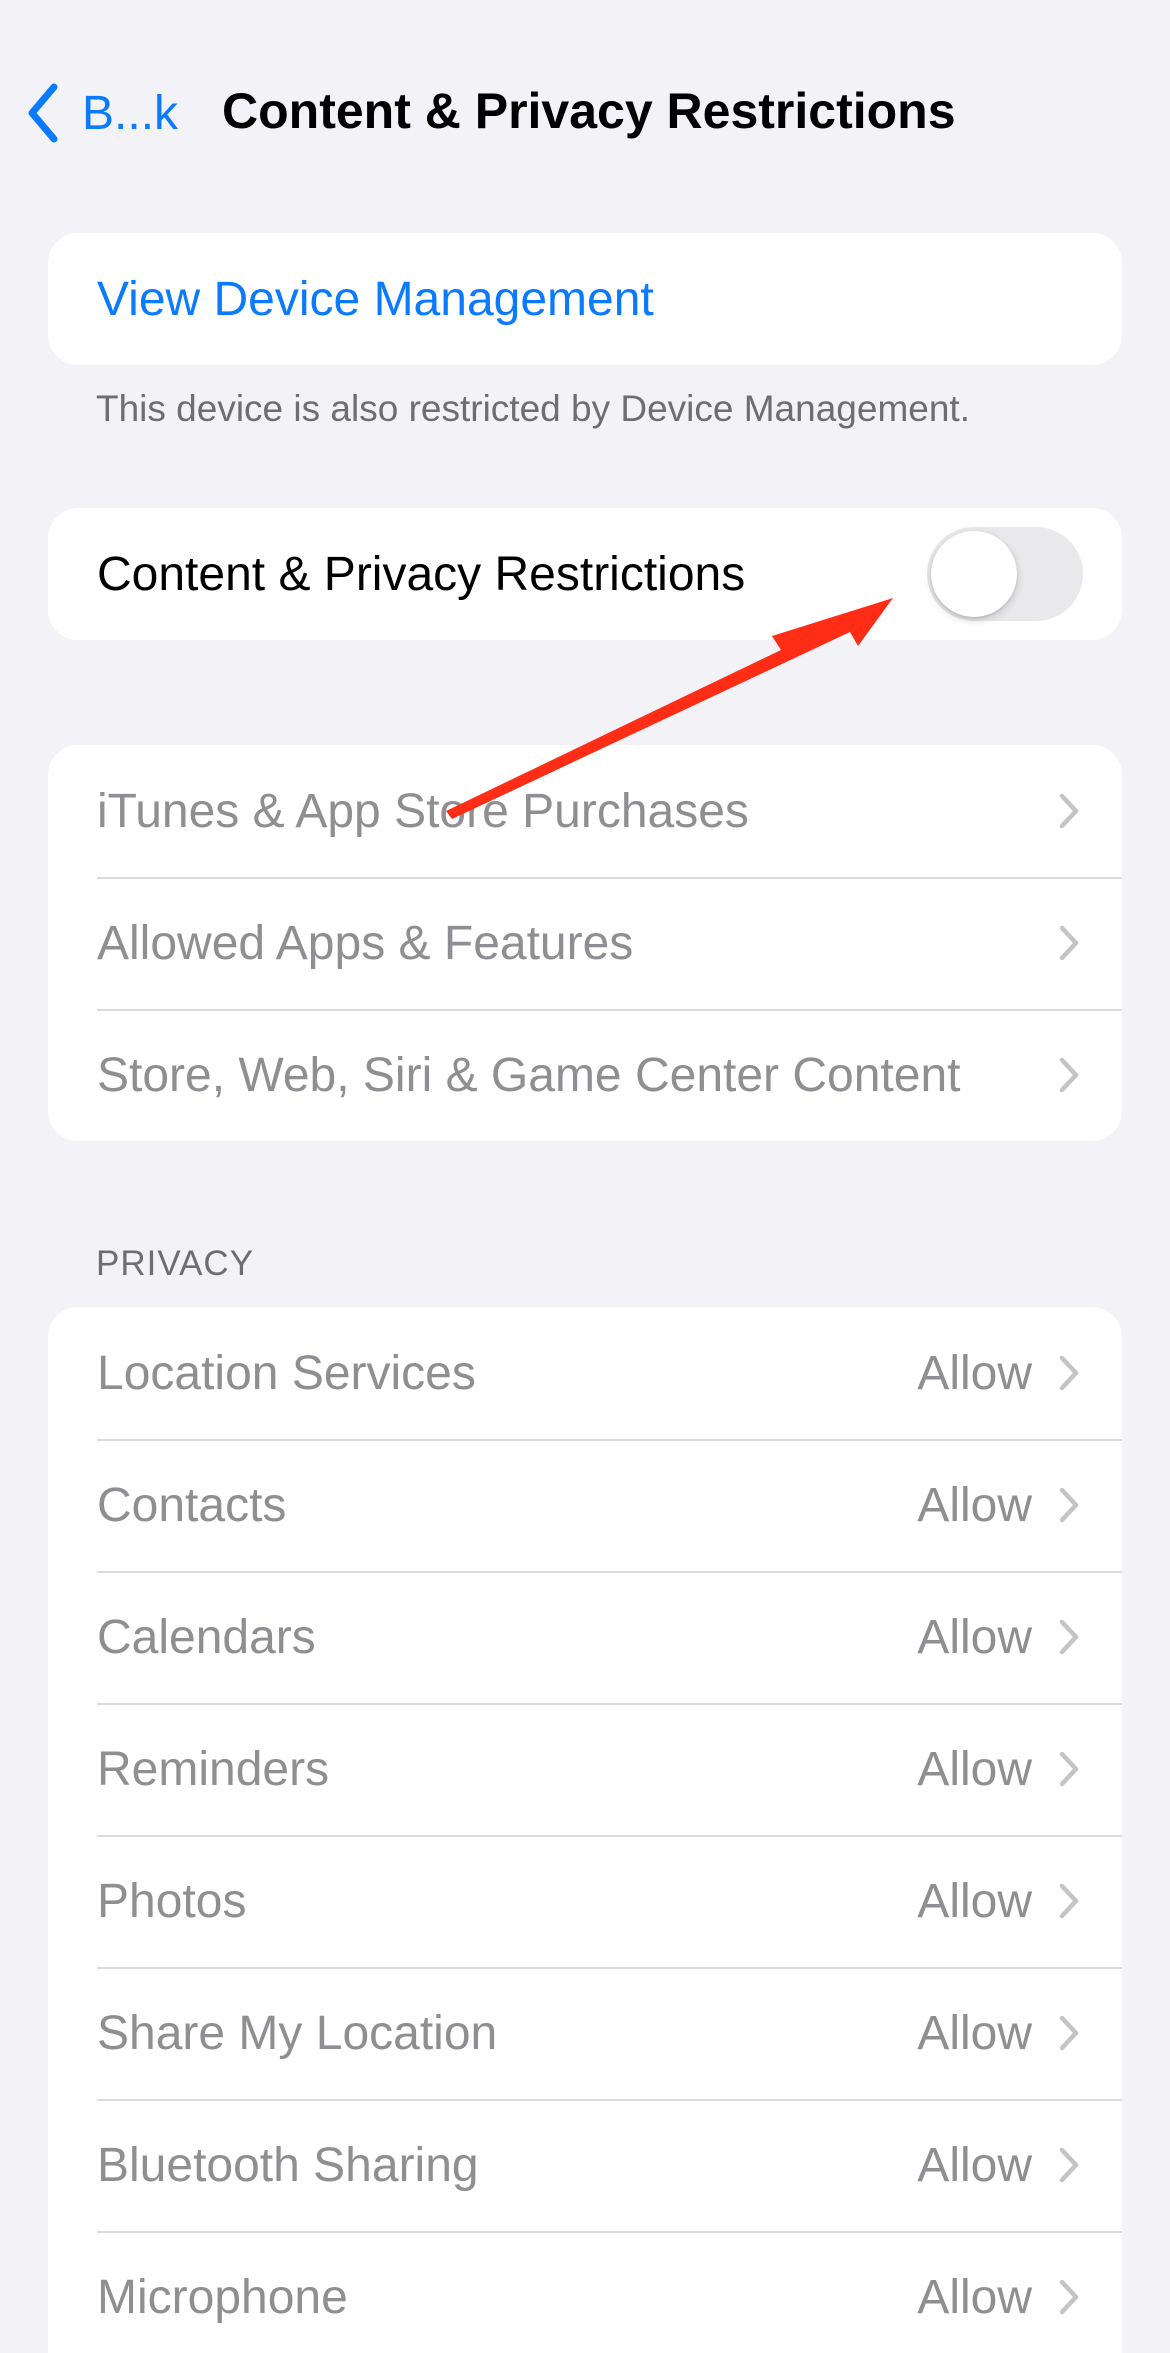 The height and width of the screenshot is (2353, 1170). What do you see at coordinates (222, 2297) in the screenshot?
I see `list-item-label: Microphone` at bounding box center [222, 2297].